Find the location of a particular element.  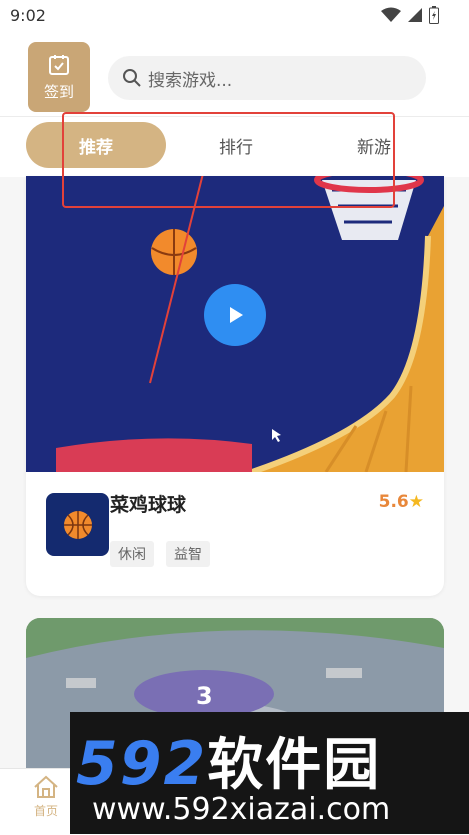

nav-home-label: 首页 is located at coordinates (45, 811).